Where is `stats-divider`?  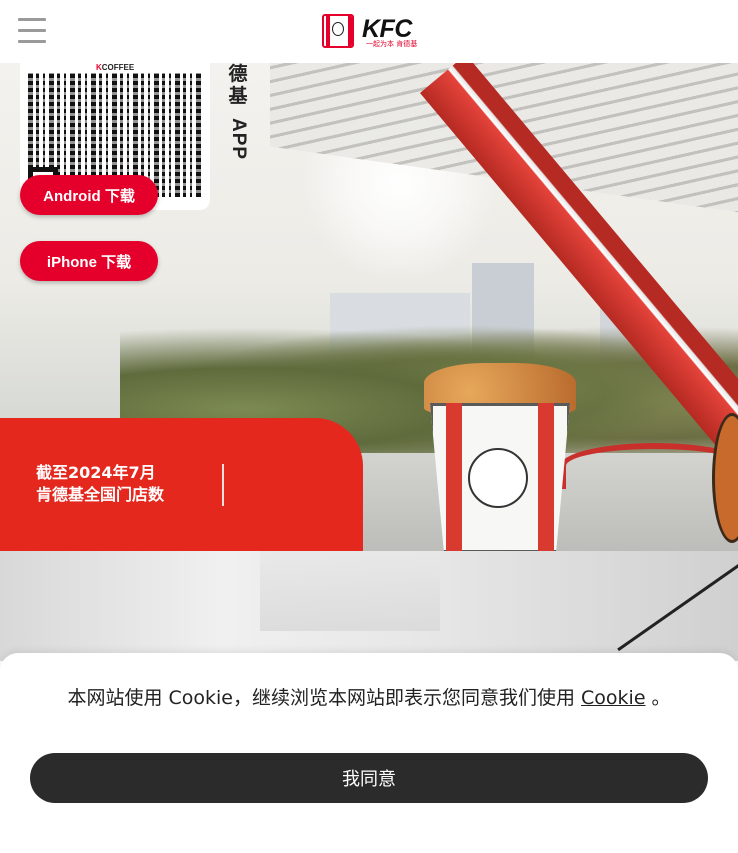 stats-divider is located at coordinates (223, 485).